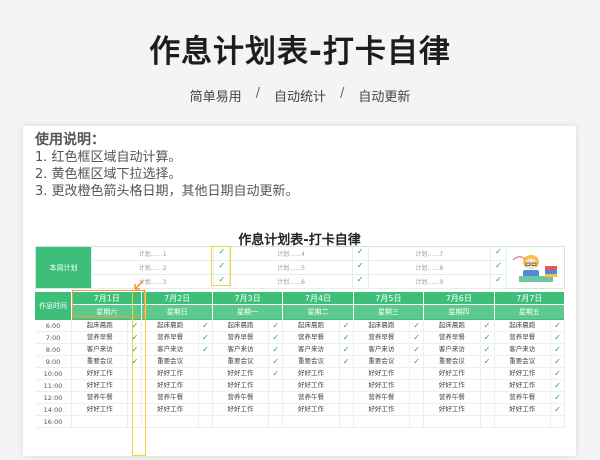  What do you see at coordinates (318, 298) in the screenshot?
I see `day-date: 7月4日` at bounding box center [318, 298].